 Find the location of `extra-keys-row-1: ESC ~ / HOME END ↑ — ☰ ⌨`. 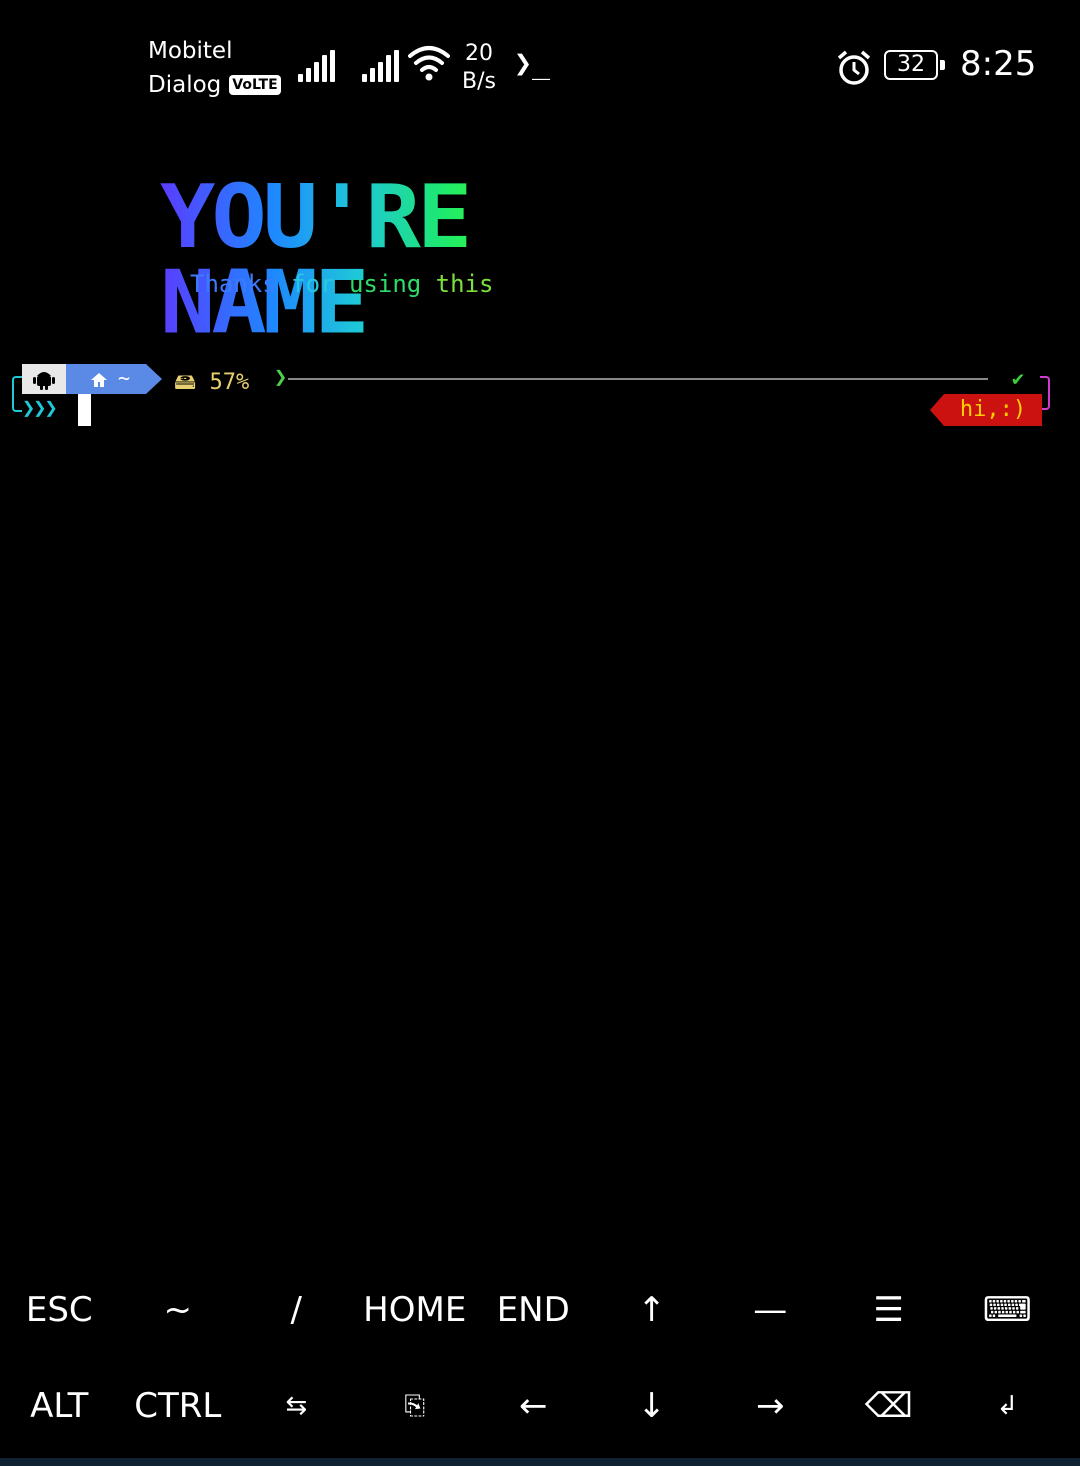

extra-keys-row-1: ESC ~ / HOME END ↑ — ☰ ⌨ is located at coordinates (540, 1310).